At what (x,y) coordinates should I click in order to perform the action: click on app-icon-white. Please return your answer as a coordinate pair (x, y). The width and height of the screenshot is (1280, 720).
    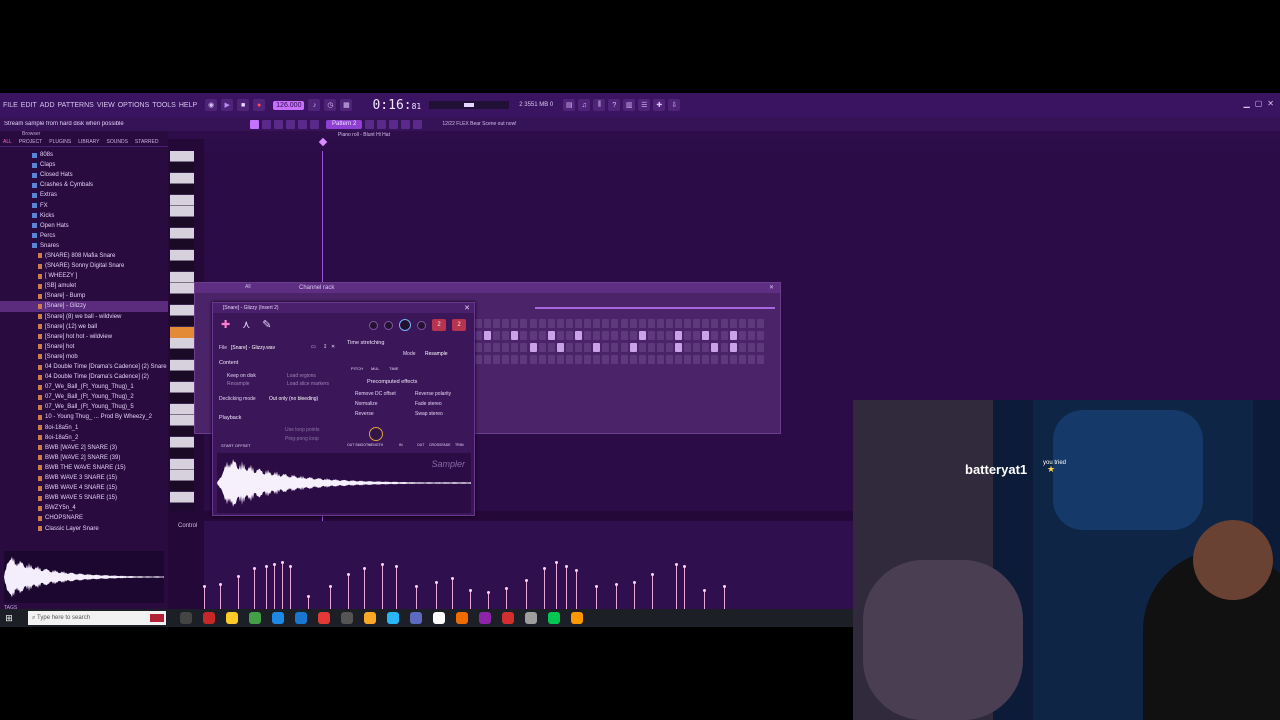
    Looking at the image, I should click on (439, 618).